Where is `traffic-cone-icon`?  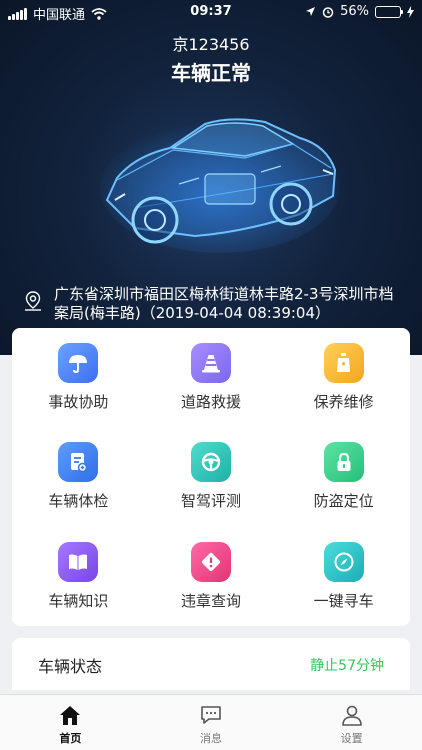 traffic-cone-icon is located at coordinates (210, 363).